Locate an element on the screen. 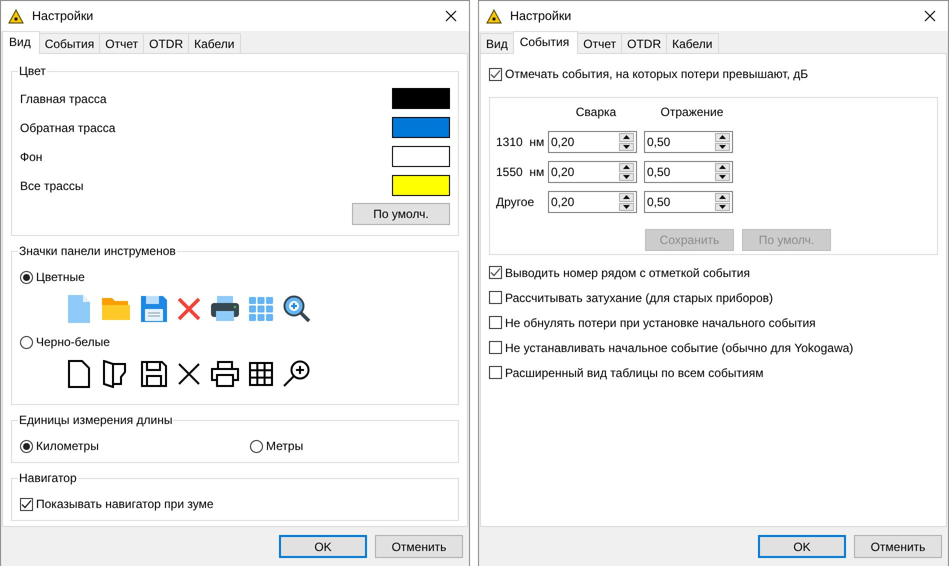 Image resolution: width=949 pixels, height=566 pixels. group-title: Навигатор is located at coordinates (48, 478).